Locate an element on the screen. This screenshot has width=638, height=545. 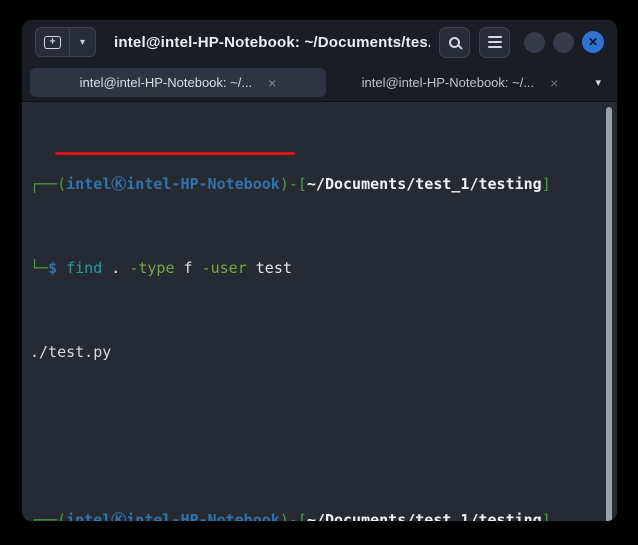
option-user: -user is located at coordinates (224, 268).